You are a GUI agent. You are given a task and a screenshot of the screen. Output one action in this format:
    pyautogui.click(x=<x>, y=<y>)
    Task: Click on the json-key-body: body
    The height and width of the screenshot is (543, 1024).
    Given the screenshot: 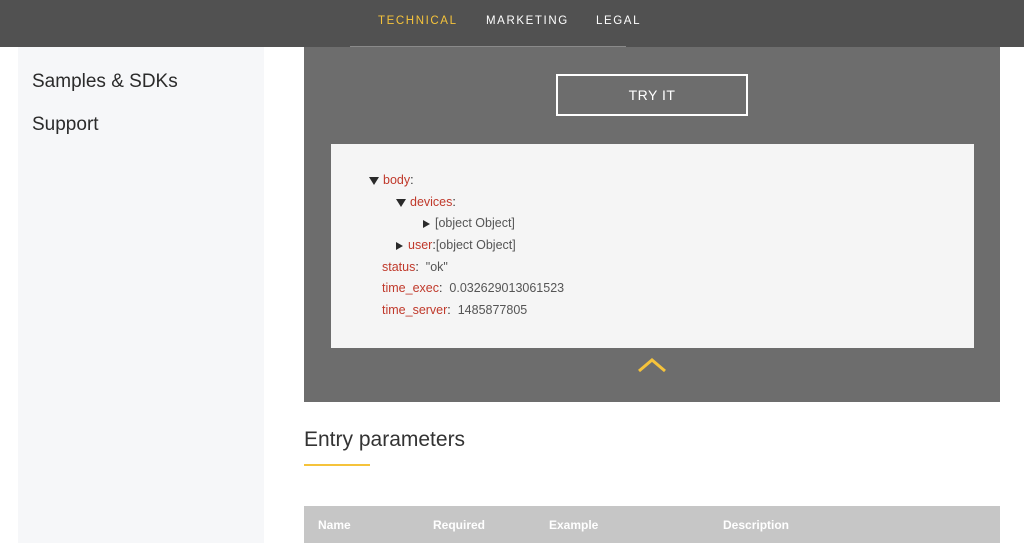 What is the action you would take?
    pyautogui.click(x=397, y=180)
    